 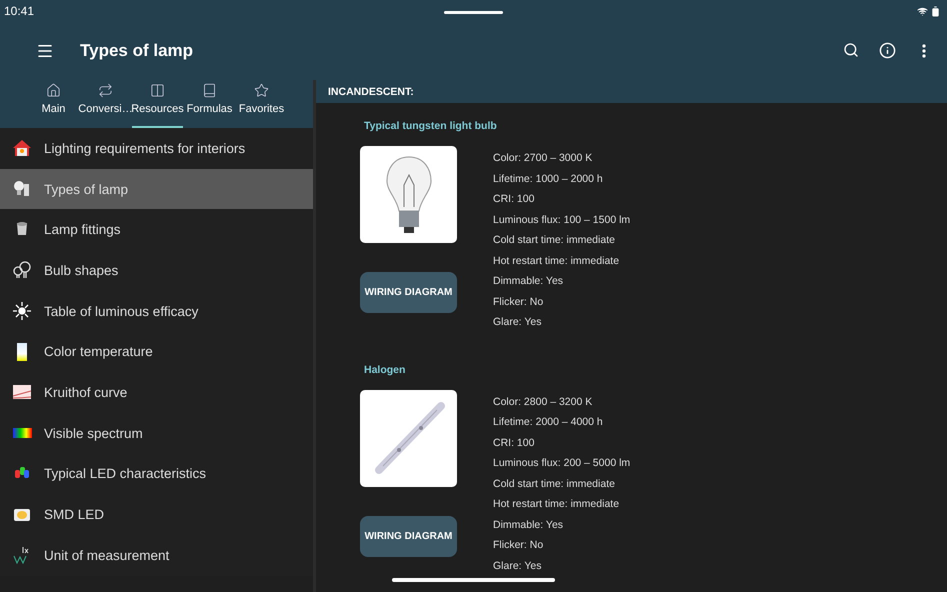 I want to click on battery-icon, so click(x=935, y=11).